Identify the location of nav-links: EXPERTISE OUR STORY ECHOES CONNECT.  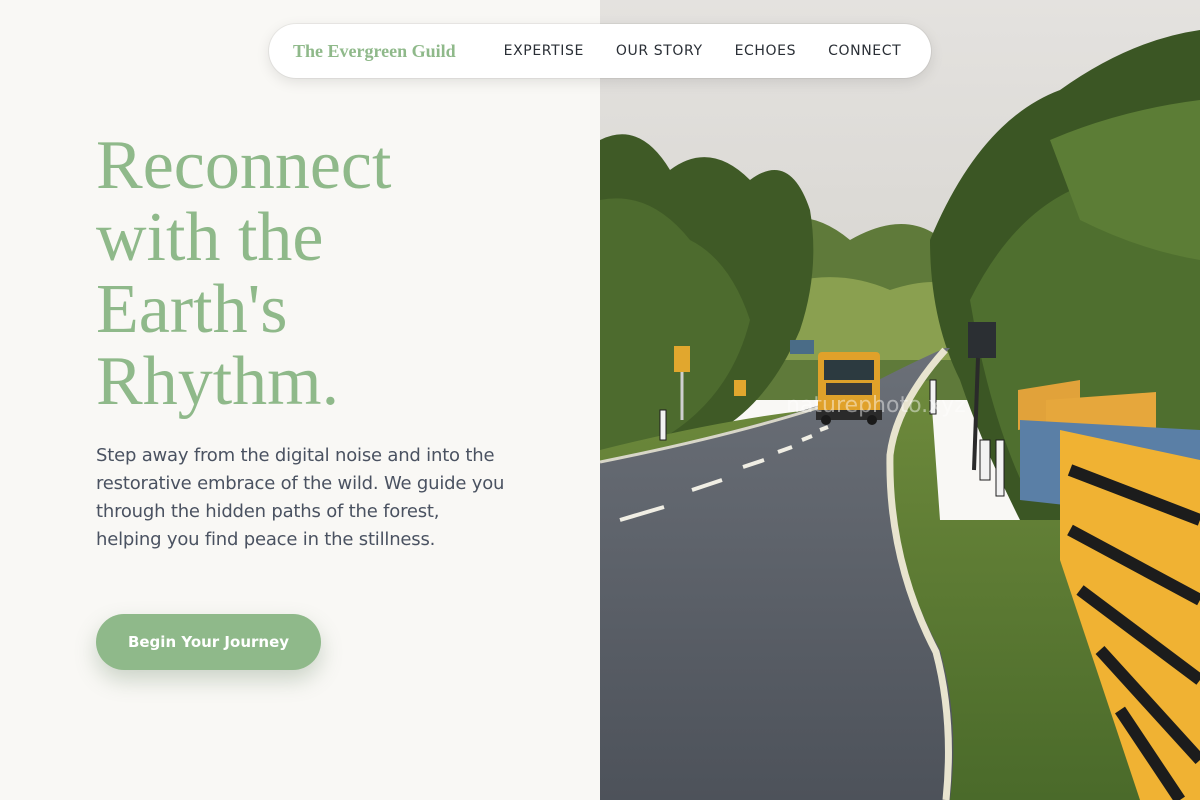
(703, 51).